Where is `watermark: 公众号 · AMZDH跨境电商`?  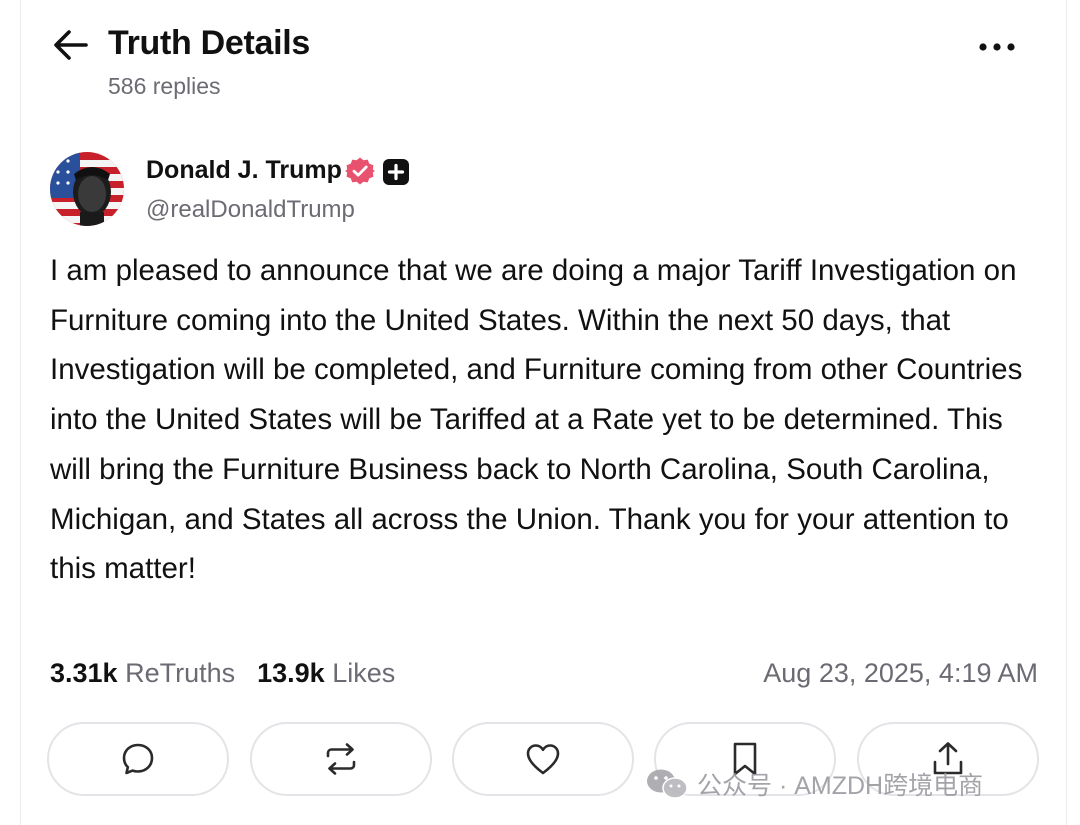 watermark: 公众号 · AMZDH跨境电商 is located at coordinates (814, 784).